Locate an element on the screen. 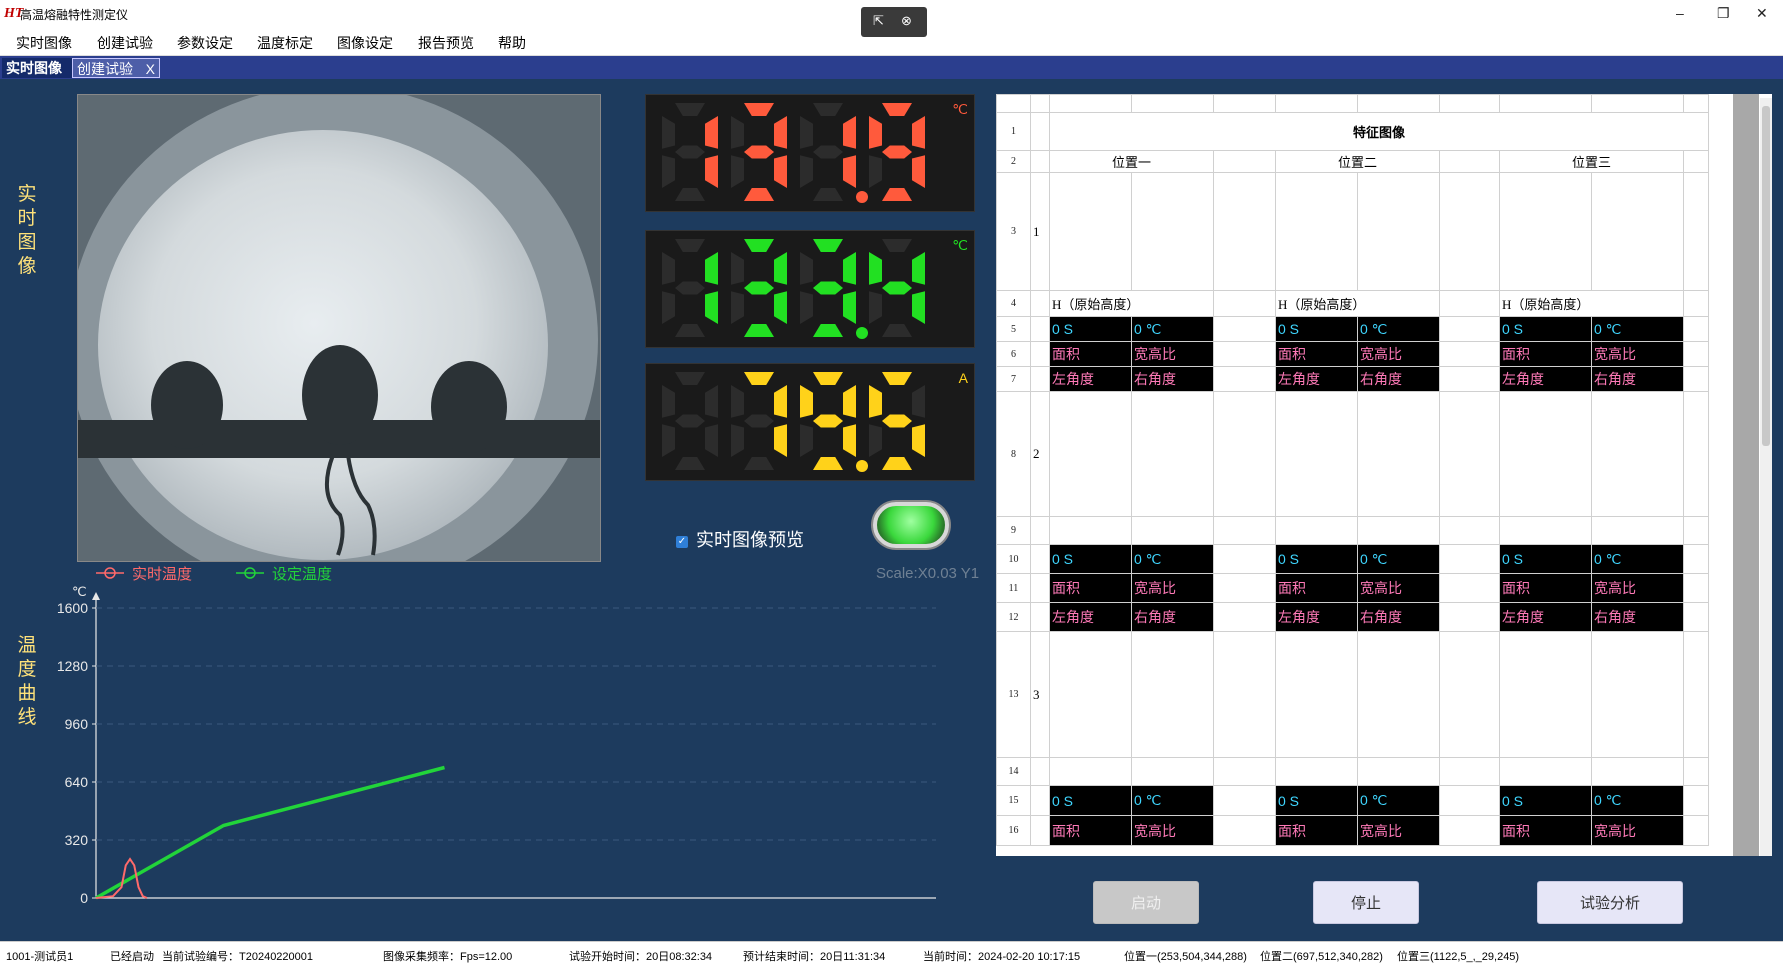  sheet-scrollbar is located at coordinates (1766, 477).